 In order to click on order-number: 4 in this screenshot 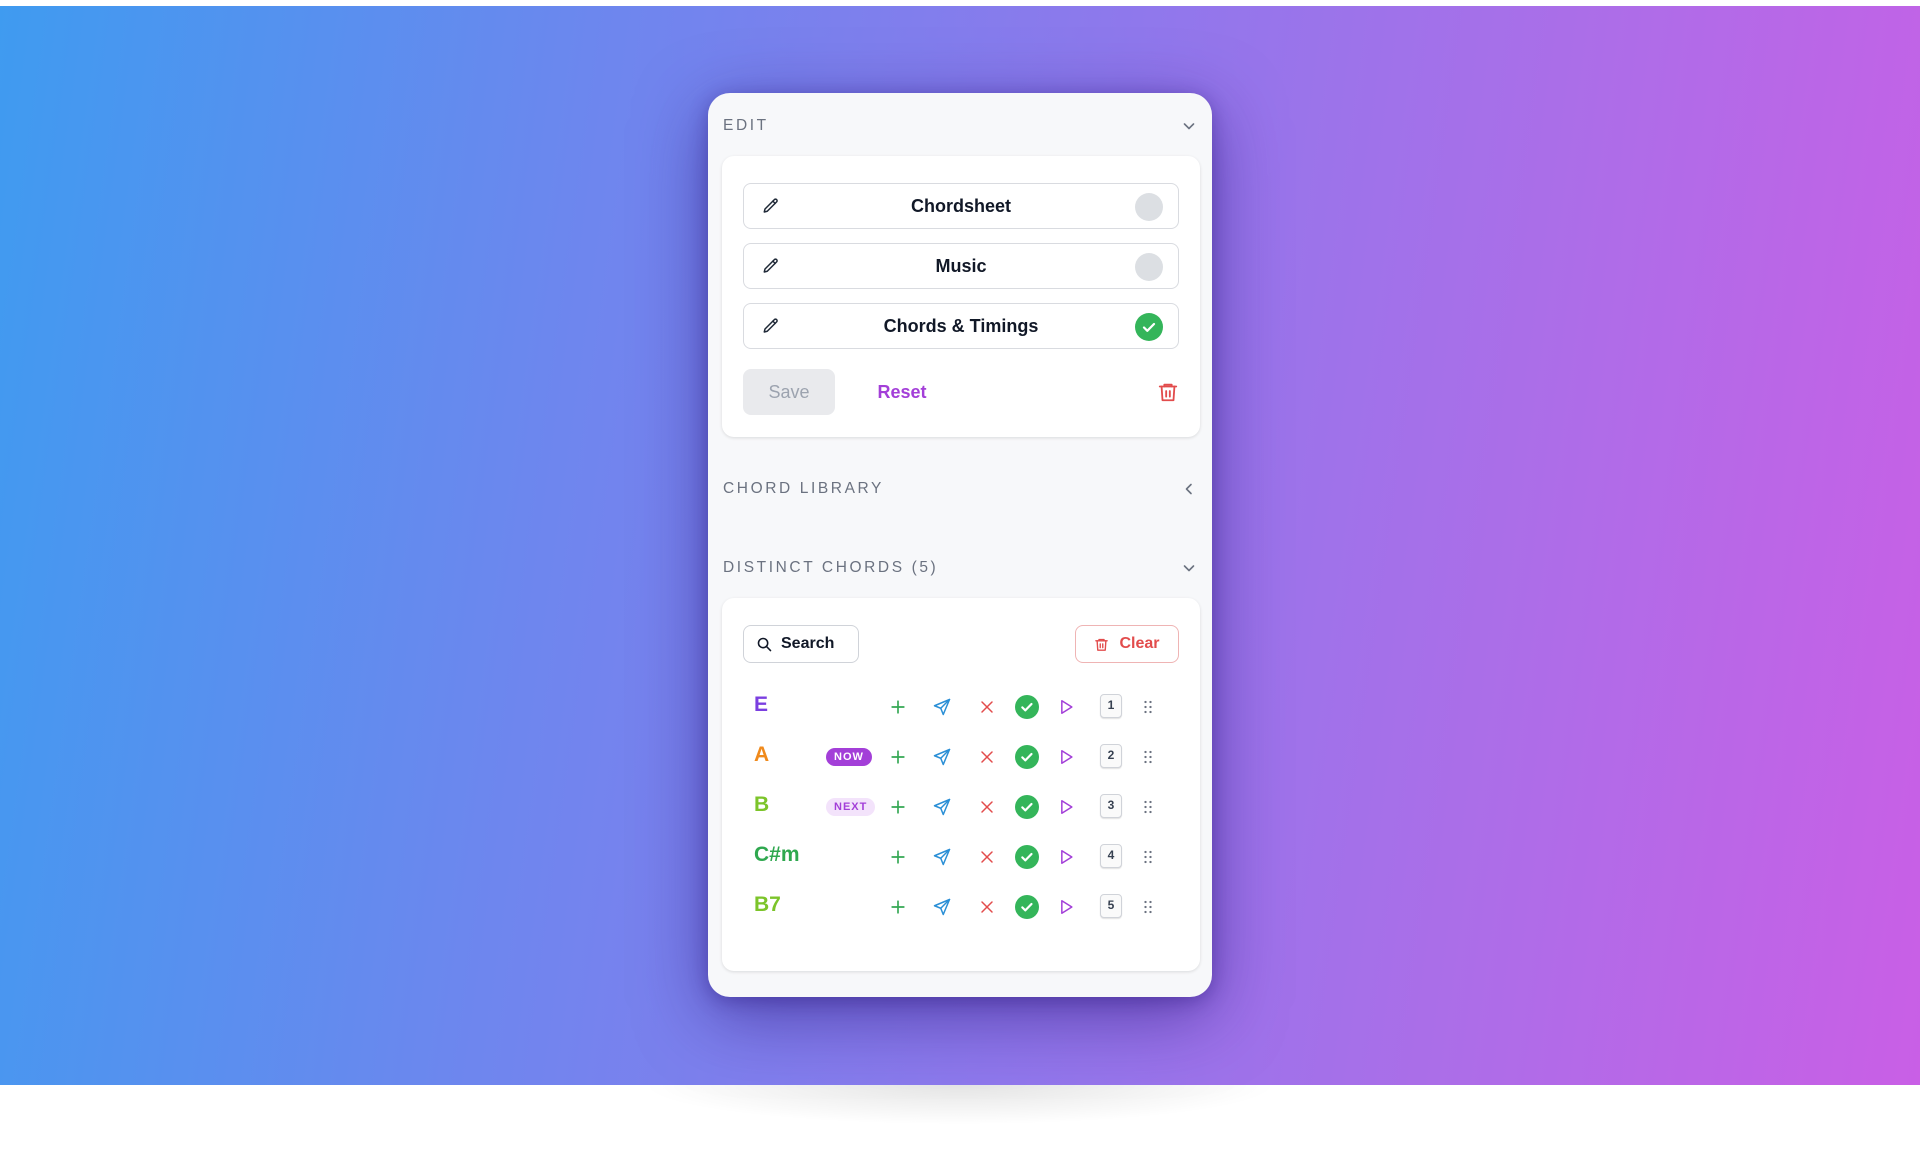, I will do `click(1111, 856)`.